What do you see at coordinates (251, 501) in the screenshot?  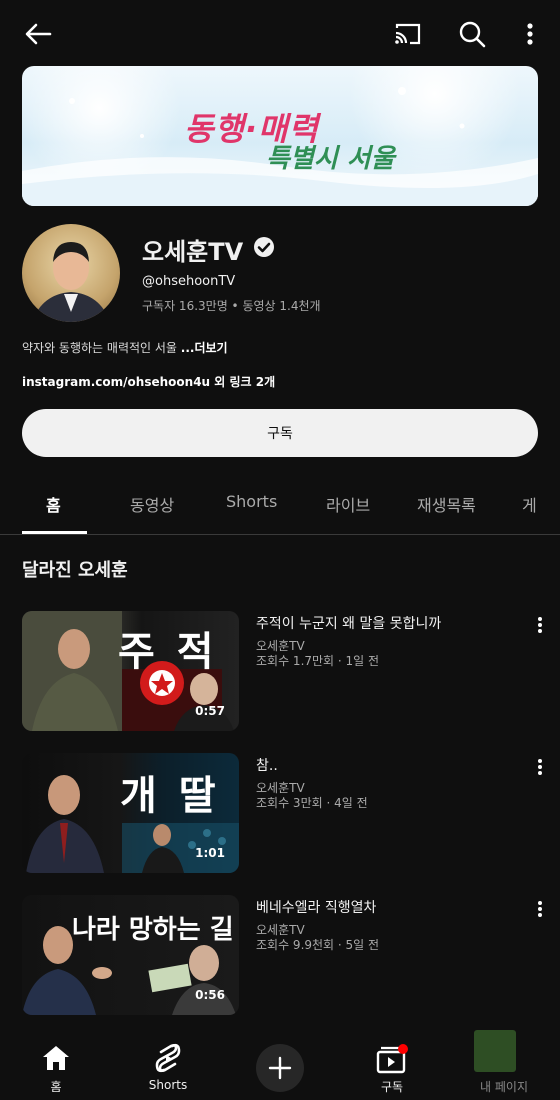 I see `tab-shorts: Shorts` at bounding box center [251, 501].